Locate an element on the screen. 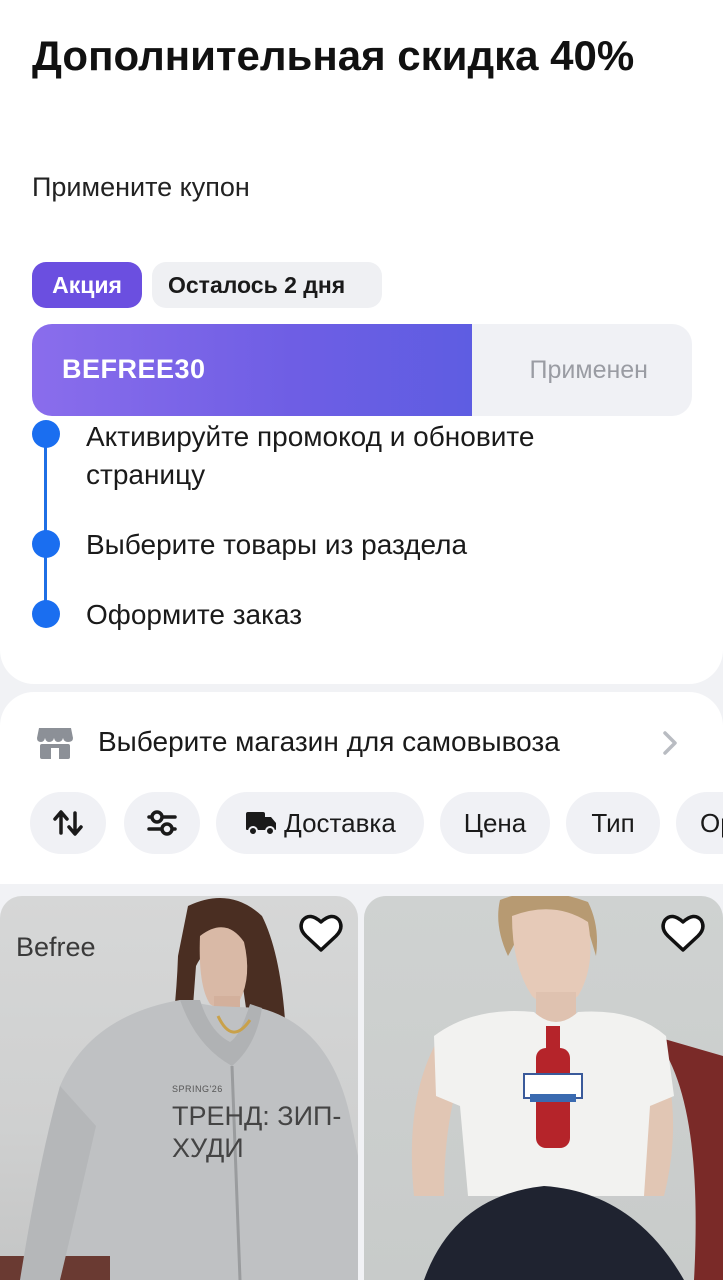 This screenshot has height=1280, width=723. promo-subtitle: Примените купон is located at coordinates (141, 187).